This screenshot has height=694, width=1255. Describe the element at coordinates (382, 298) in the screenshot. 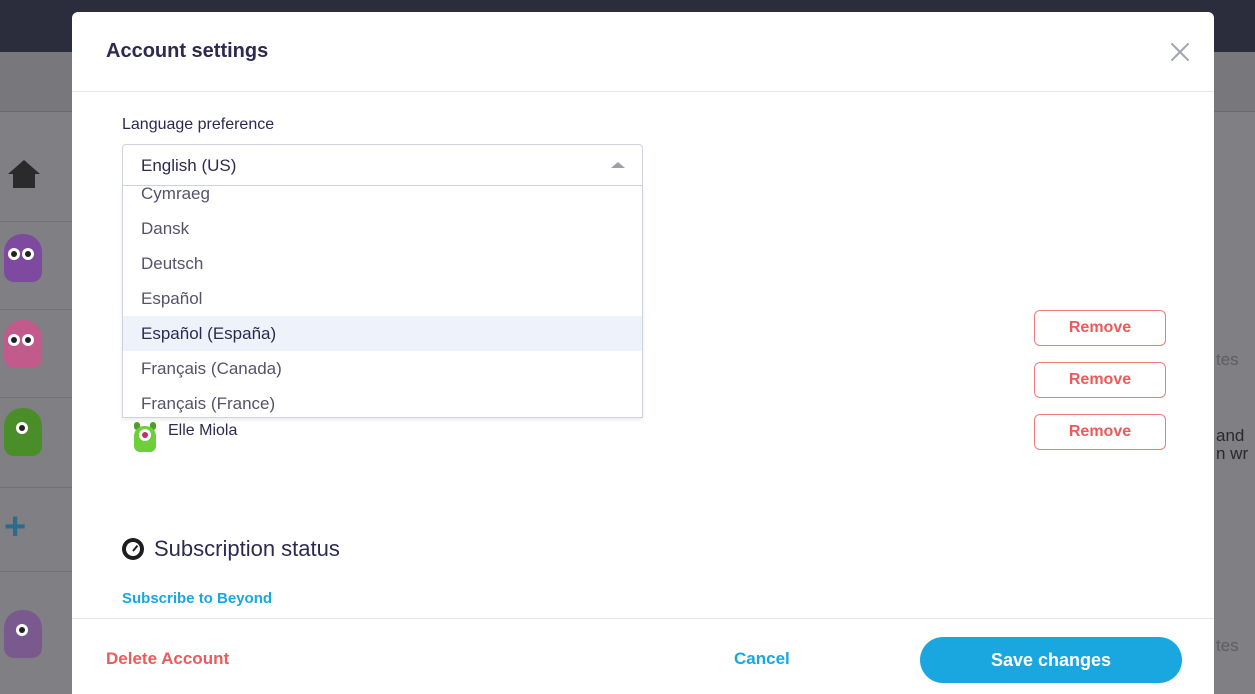

I see `language-option: Español` at that location.